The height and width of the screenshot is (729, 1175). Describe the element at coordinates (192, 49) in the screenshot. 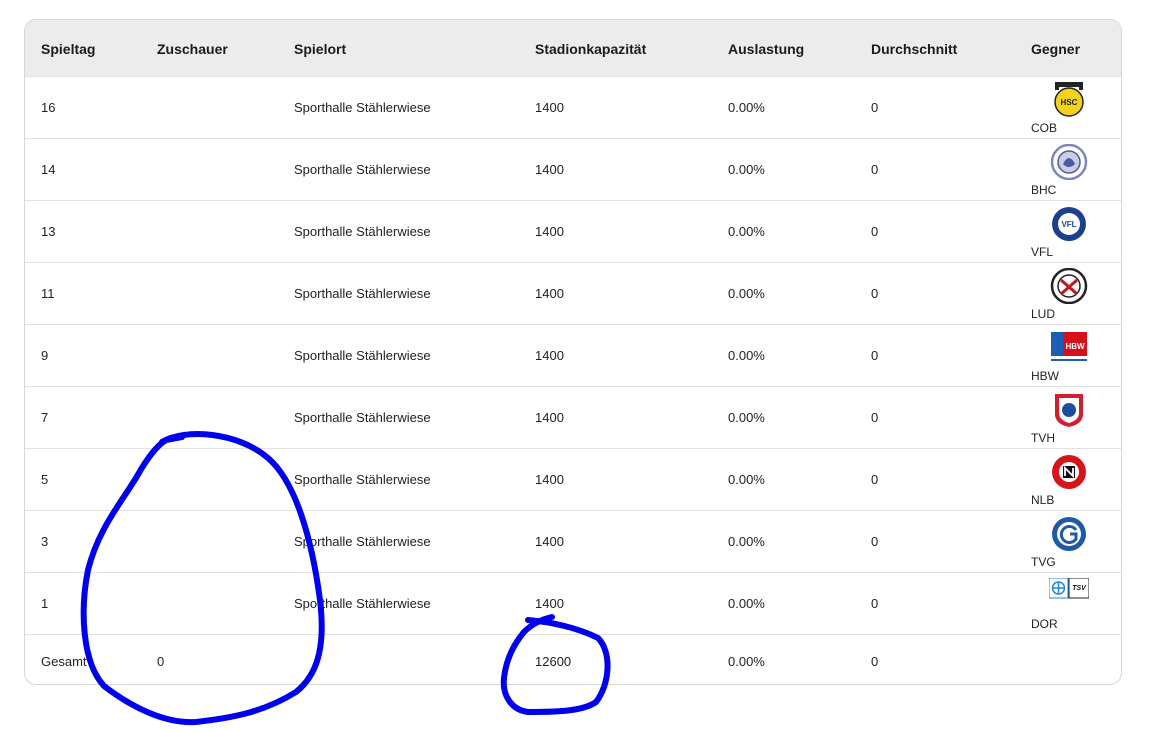

I see `header-zuschauer: Zuschauer` at that location.